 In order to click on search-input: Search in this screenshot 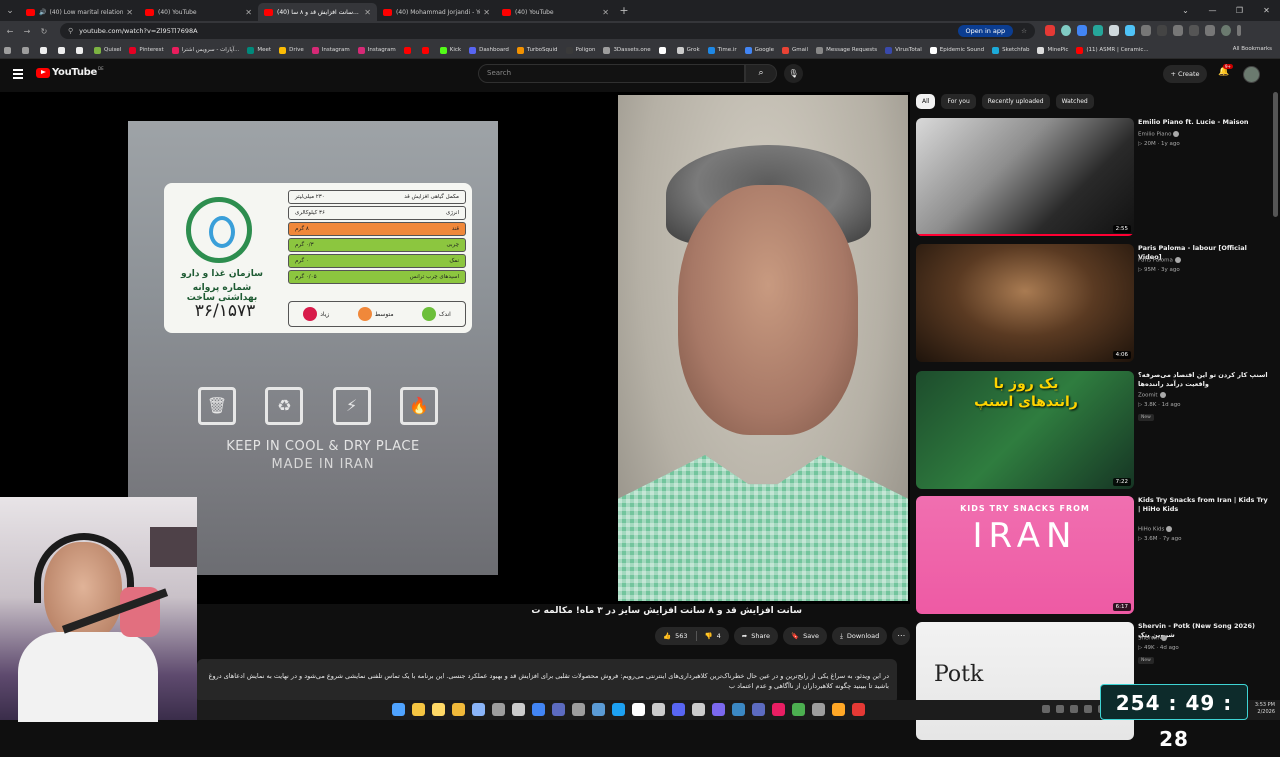, I will do `click(611, 73)`.